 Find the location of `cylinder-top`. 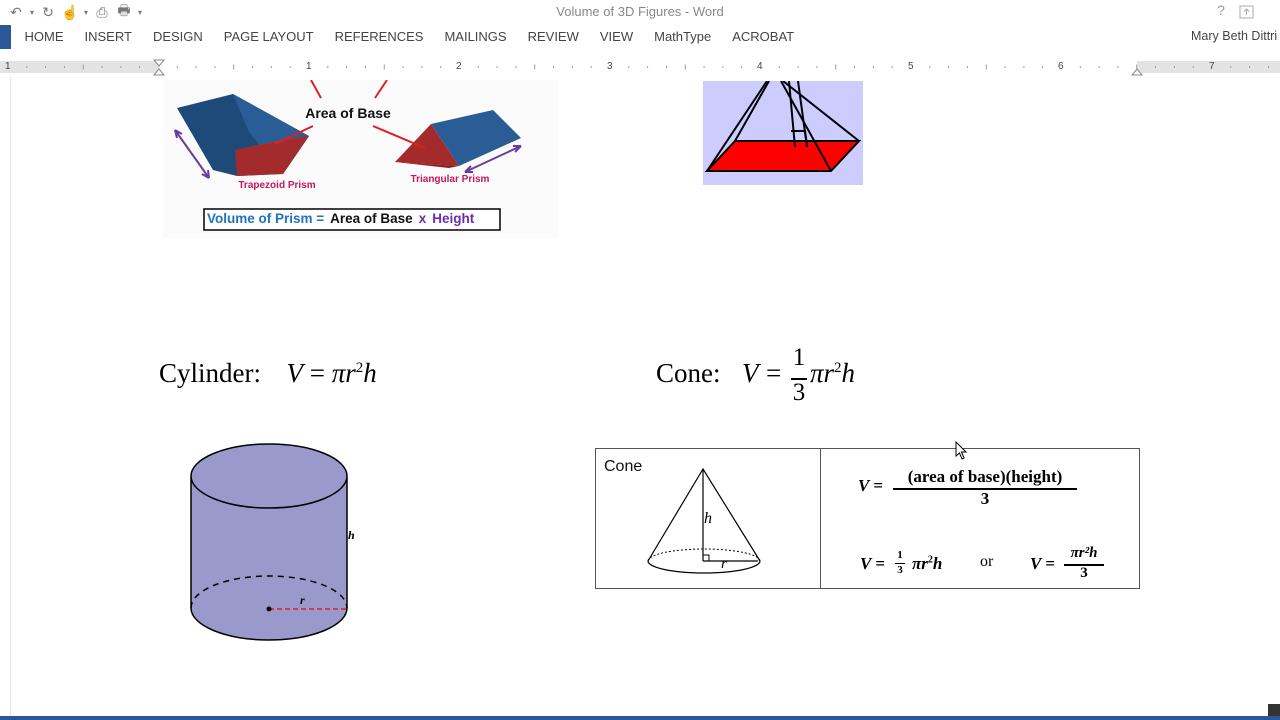

cylinder-top is located at coordinates (269, 476).